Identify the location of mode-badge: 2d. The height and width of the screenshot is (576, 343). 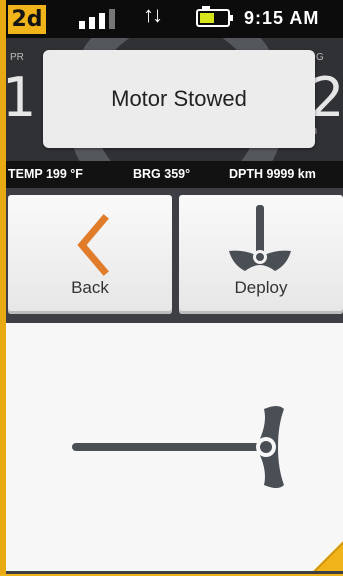
(27, 19).